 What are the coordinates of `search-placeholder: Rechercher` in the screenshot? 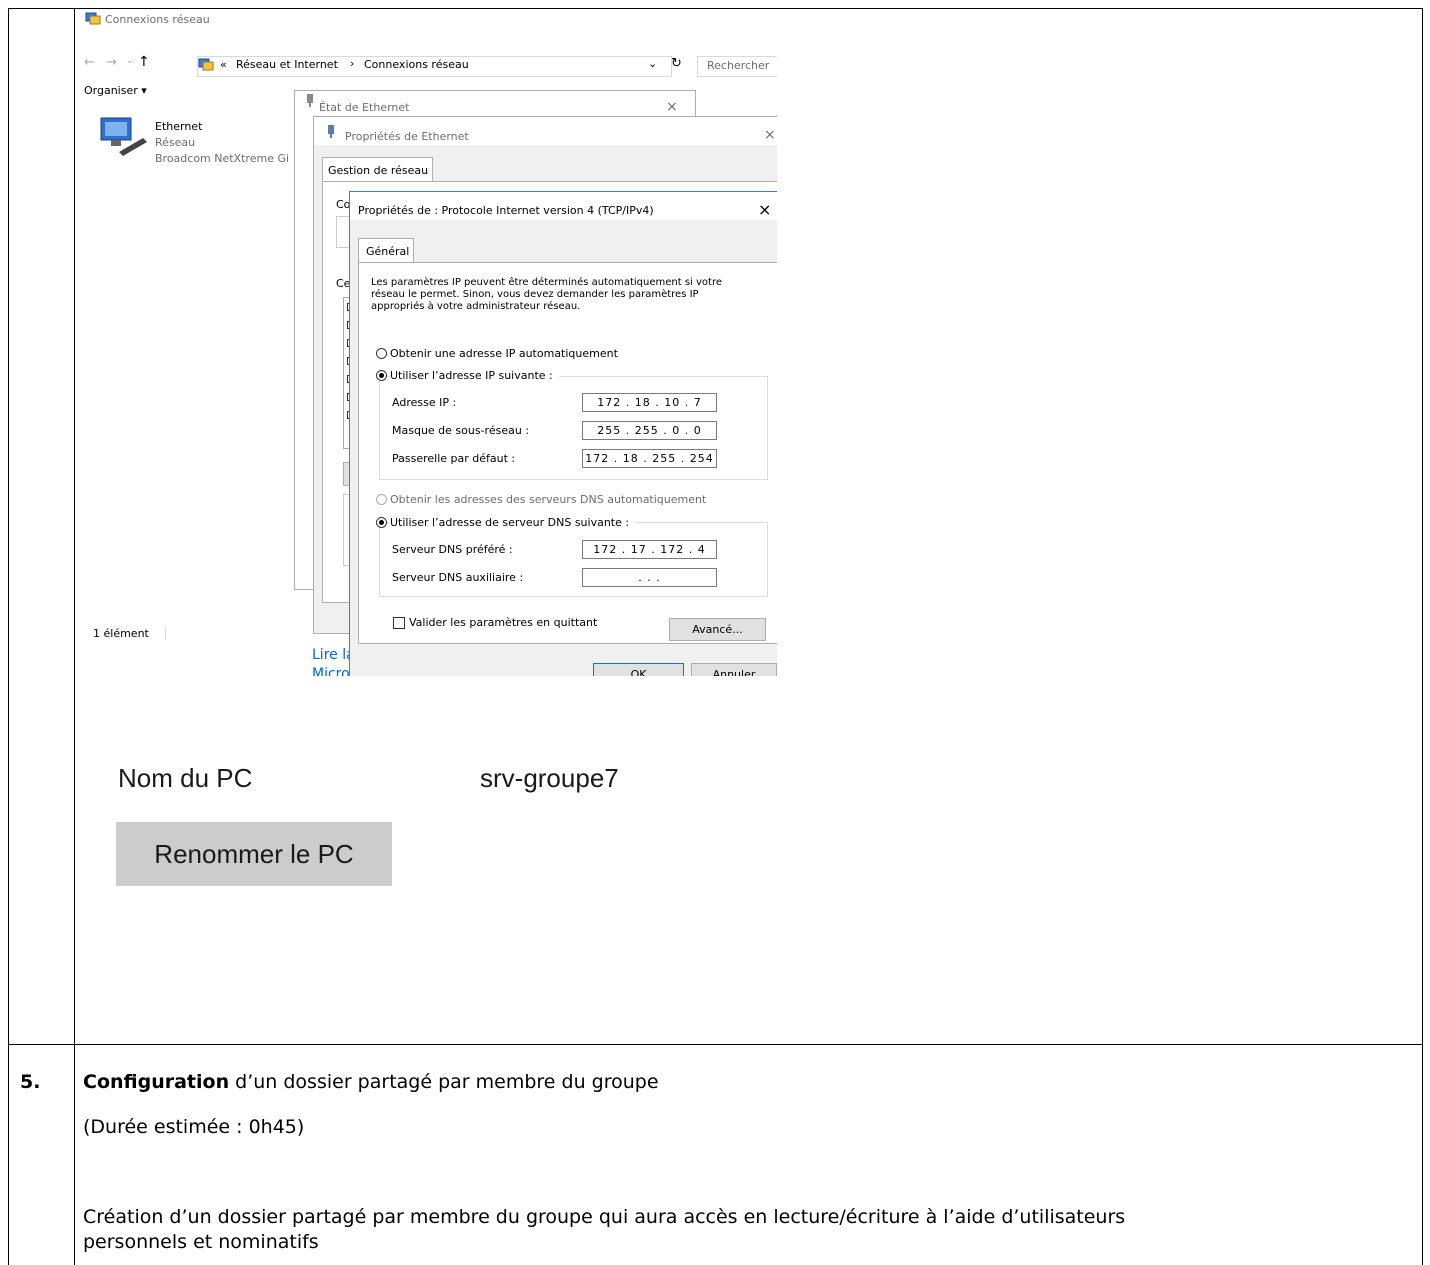 It's located at (738, 65).